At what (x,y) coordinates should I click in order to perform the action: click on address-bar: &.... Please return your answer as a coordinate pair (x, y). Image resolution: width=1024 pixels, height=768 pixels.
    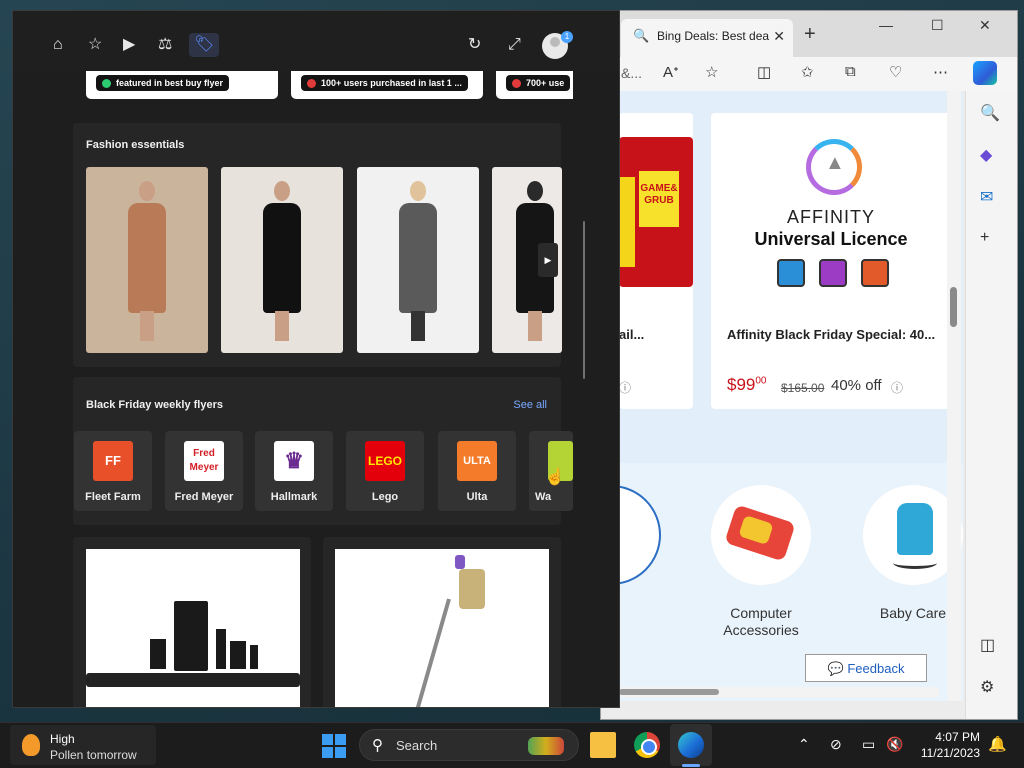
    Looking at the image, I should click on (631, 73).